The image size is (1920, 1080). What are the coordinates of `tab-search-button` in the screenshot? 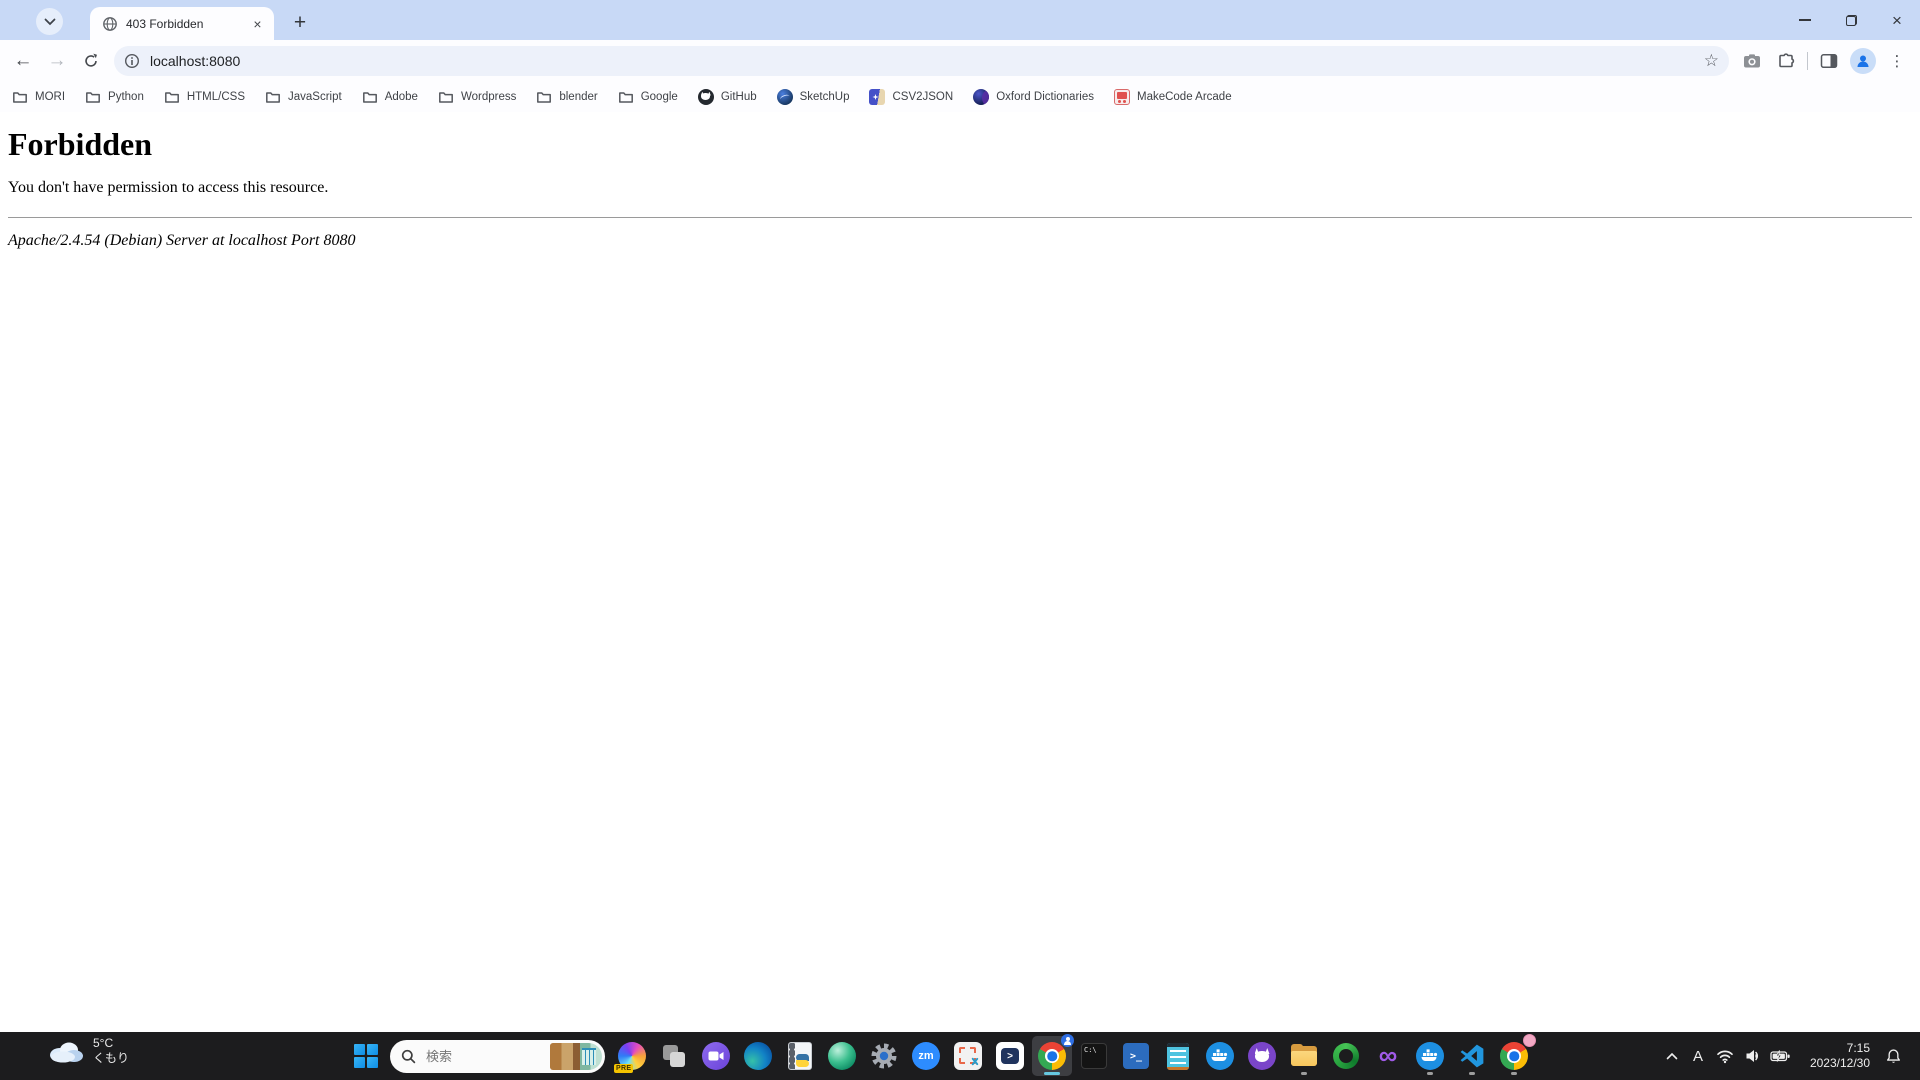 It's located at (49, 21).